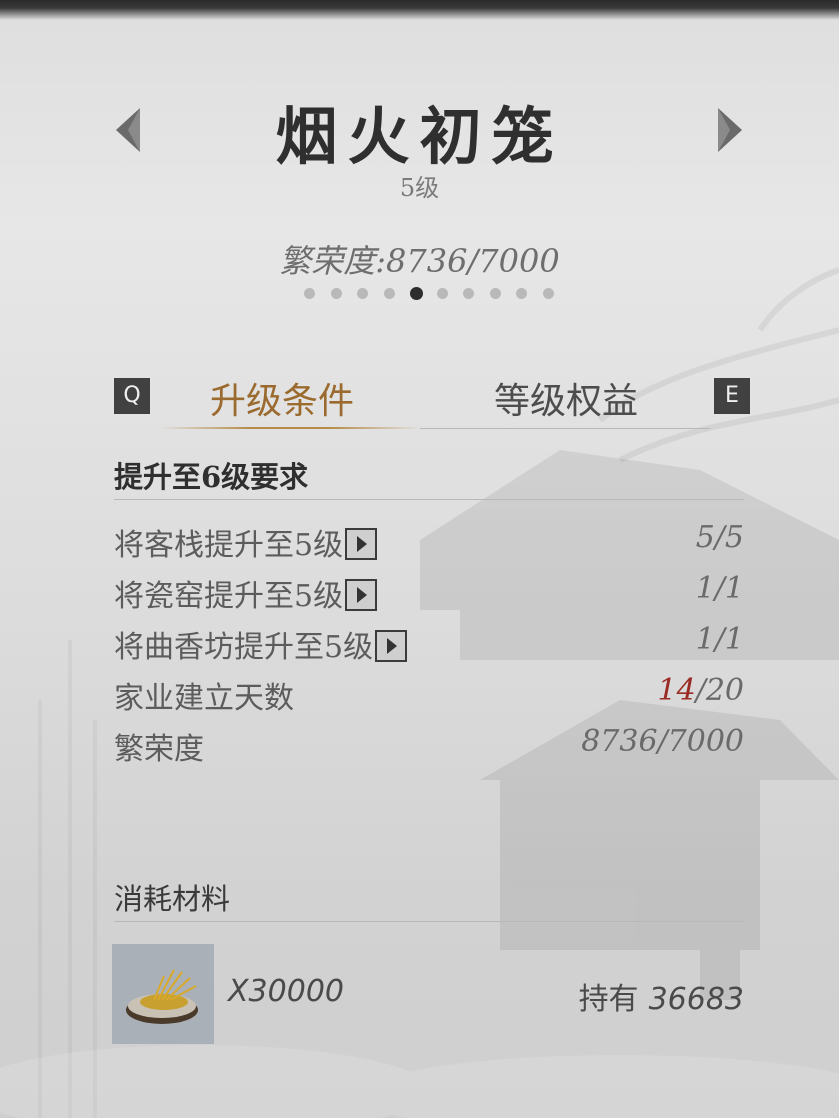 Image resolution: width=839 pixels, height=1118 pixels. What do you see at coordinates (732, 396) in the screenshot?
I see `next-tab-key: E` at bounding box center [732, 396].